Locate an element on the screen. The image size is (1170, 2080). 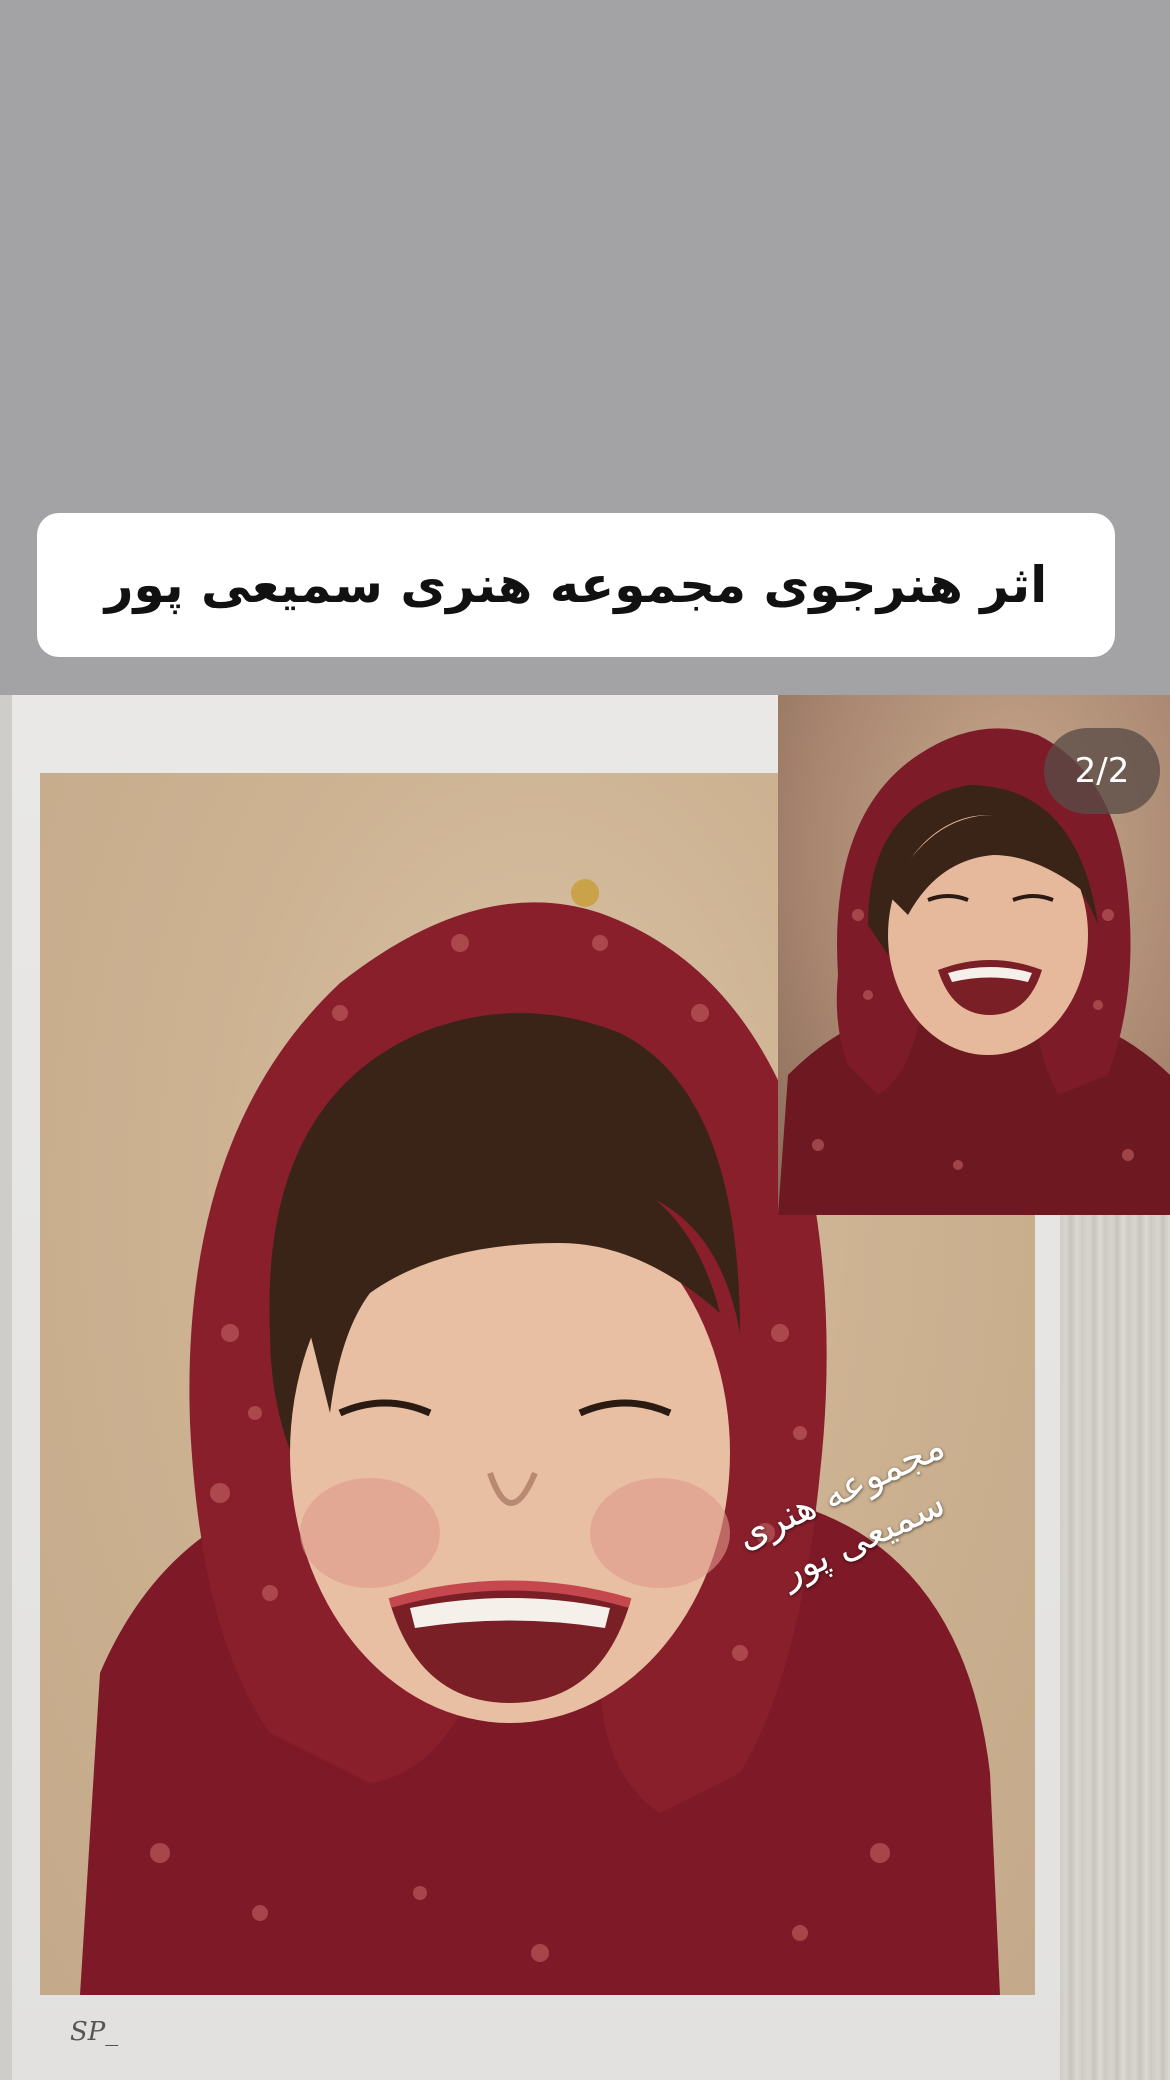
caption-box: اثر هنرجوی مجموعه هنری سمیعی پور is located at coordinates (576, 585).